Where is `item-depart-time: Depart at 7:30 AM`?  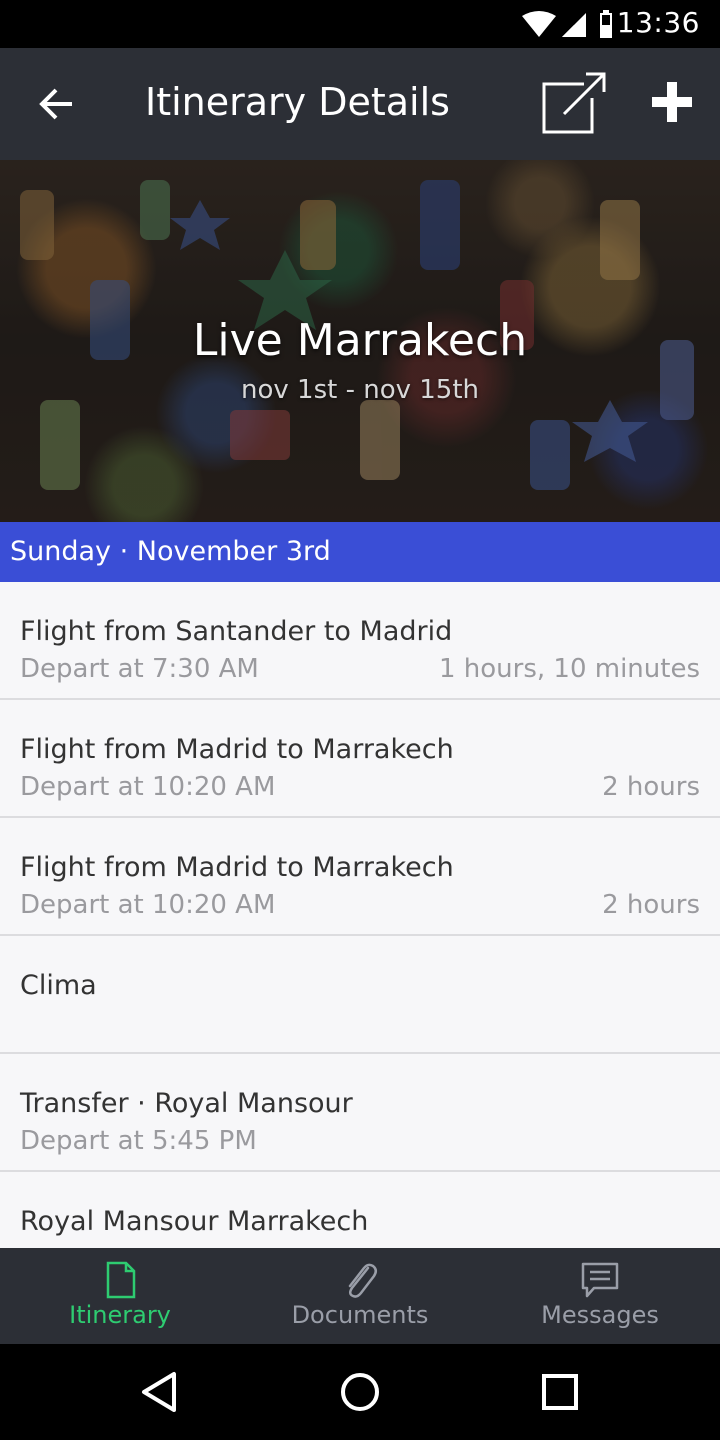
item-depart-time: Depart at 7:30 AM is located at coordinates (139, 669).